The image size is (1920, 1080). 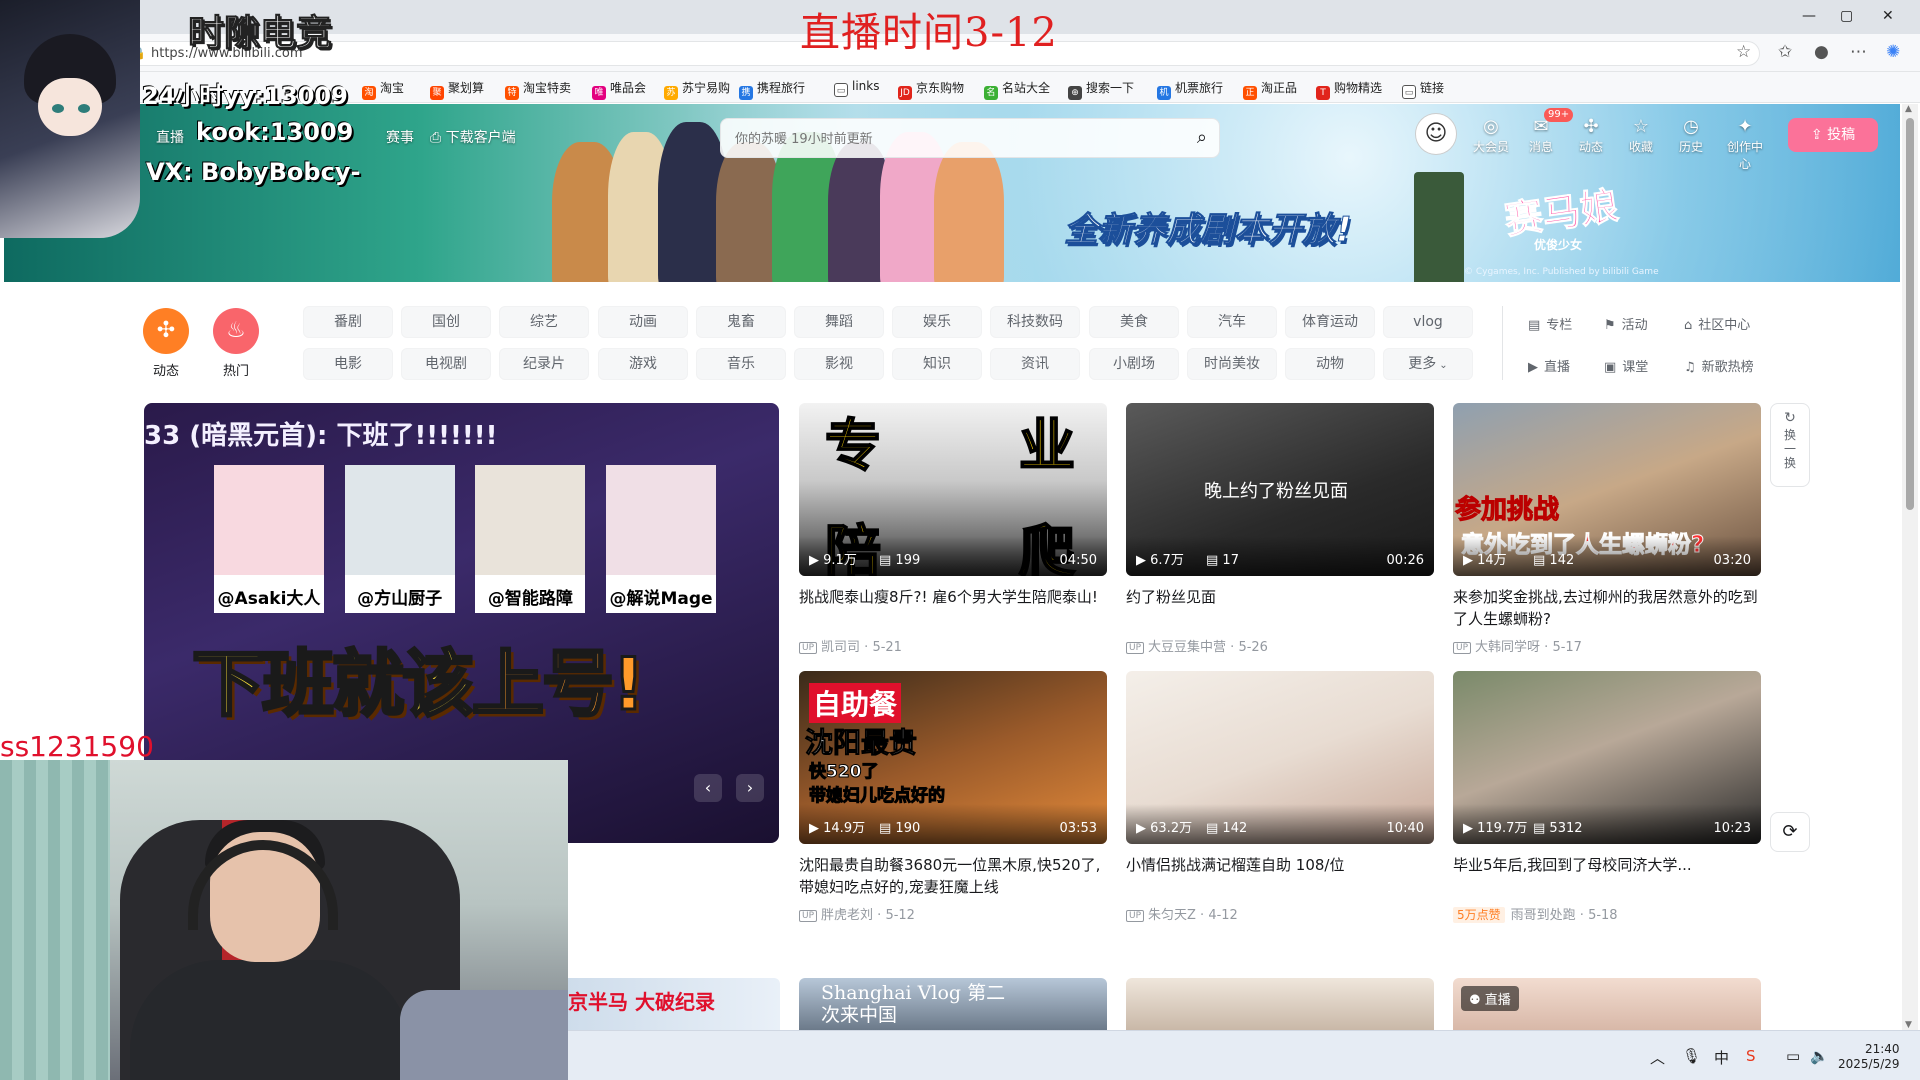 What do you see at coordinates (1626, 365) in the screenshot?
I see `side-link-4: ▣ 课堂` at bounding box center [1626, 365].